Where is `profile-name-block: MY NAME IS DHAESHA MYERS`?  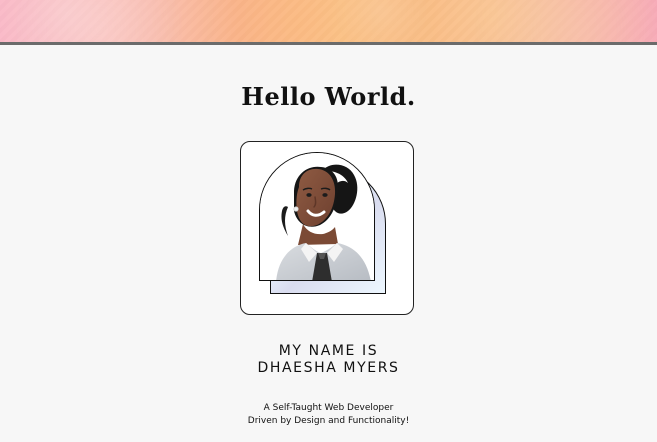
profile-name-block: MY NAME IS DHAESHA MYERS is located at coordinates (328, 360).